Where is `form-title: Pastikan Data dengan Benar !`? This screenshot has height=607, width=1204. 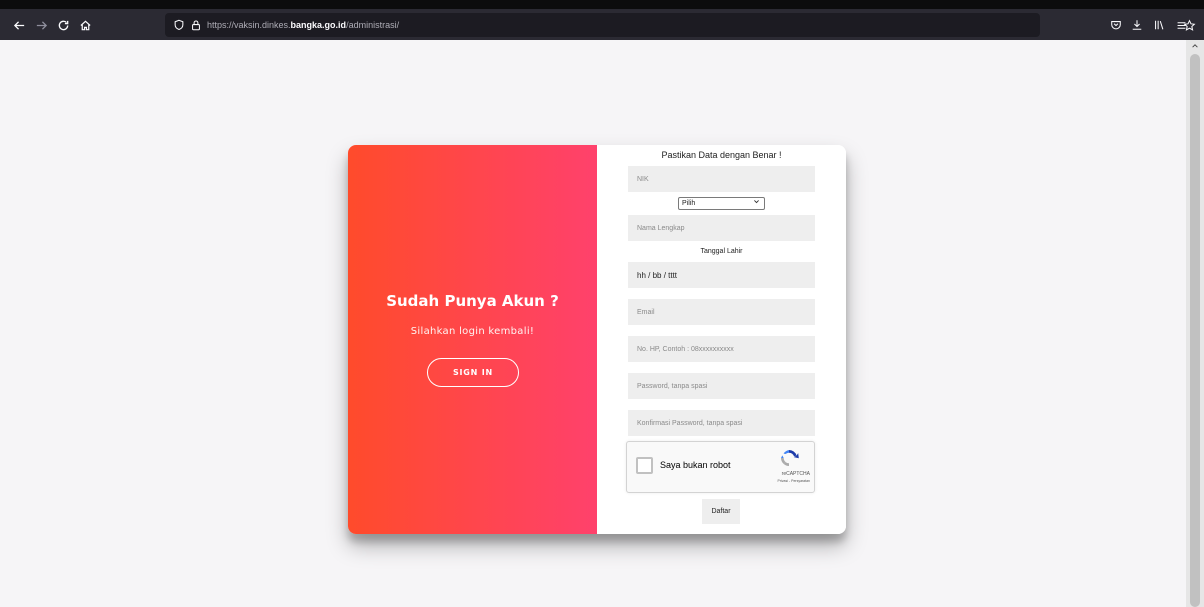
form-title: Pastikan Data dengan Benar ! is located at coordinates (721, 155).